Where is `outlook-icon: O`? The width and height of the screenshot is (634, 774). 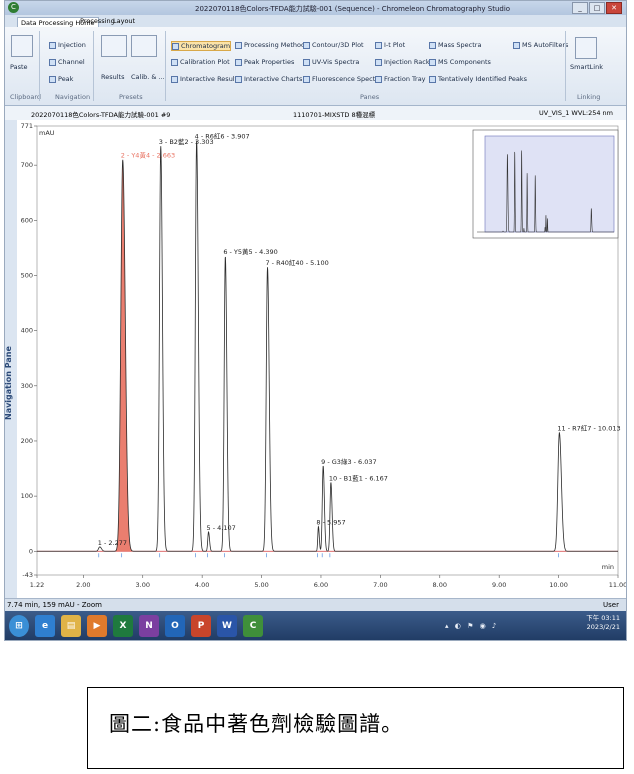
outlook-icon: O is located at coordinates (175, 626).